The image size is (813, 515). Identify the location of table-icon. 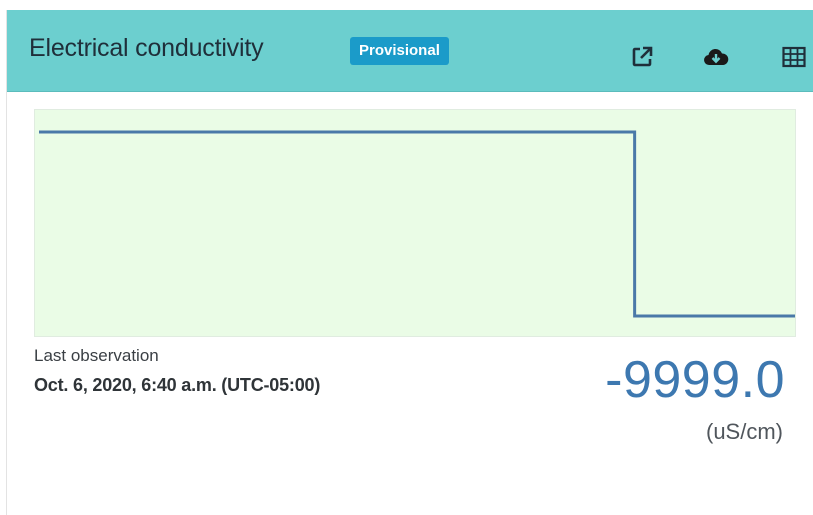
(794, 57).